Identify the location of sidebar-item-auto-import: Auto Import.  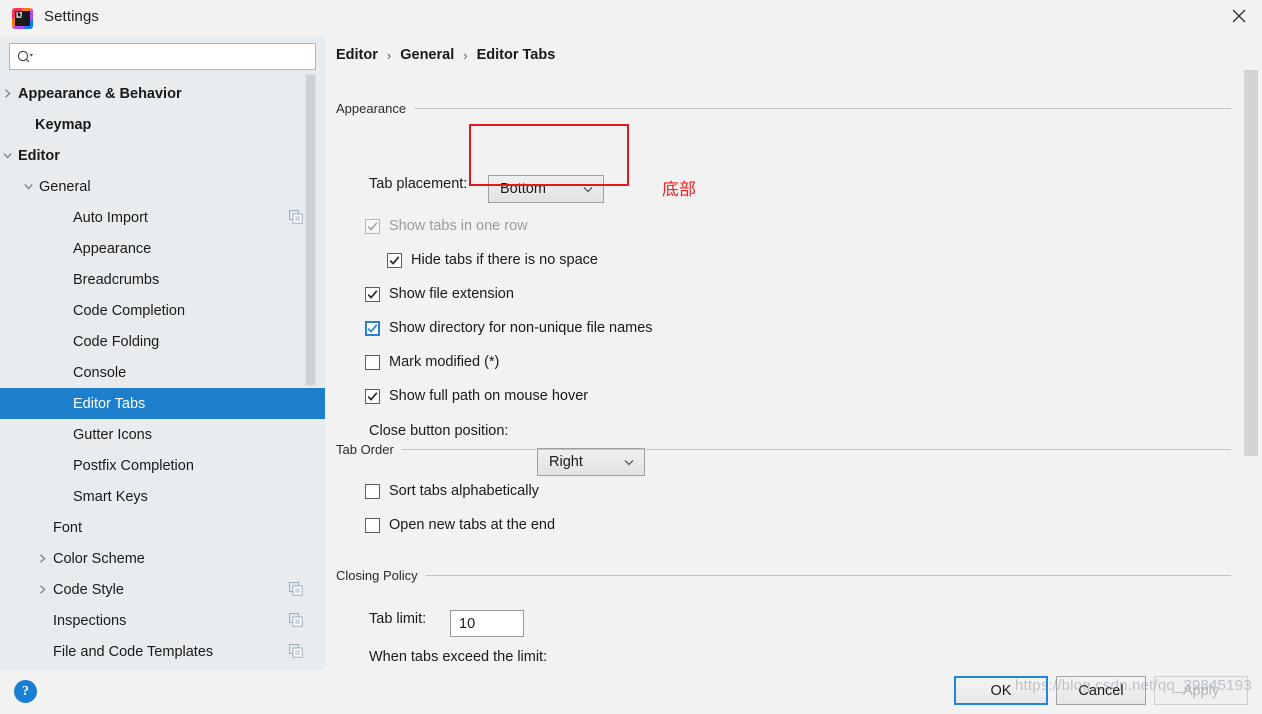
(162, 217).